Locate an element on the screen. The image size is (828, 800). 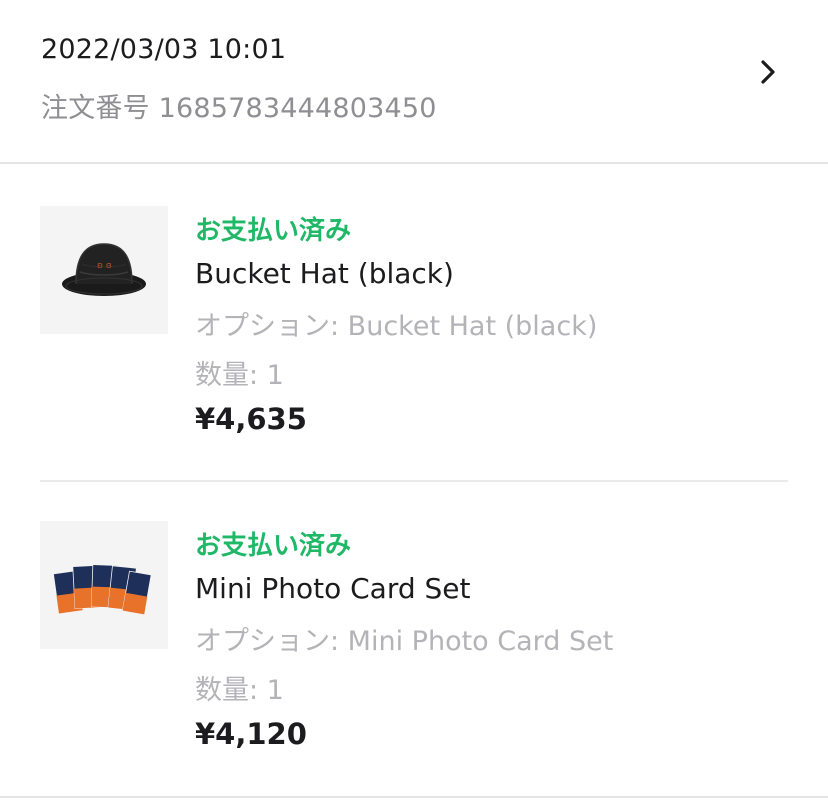
product-option: オプション: Mini Photo Card Set is located at coordinates (404, 641).